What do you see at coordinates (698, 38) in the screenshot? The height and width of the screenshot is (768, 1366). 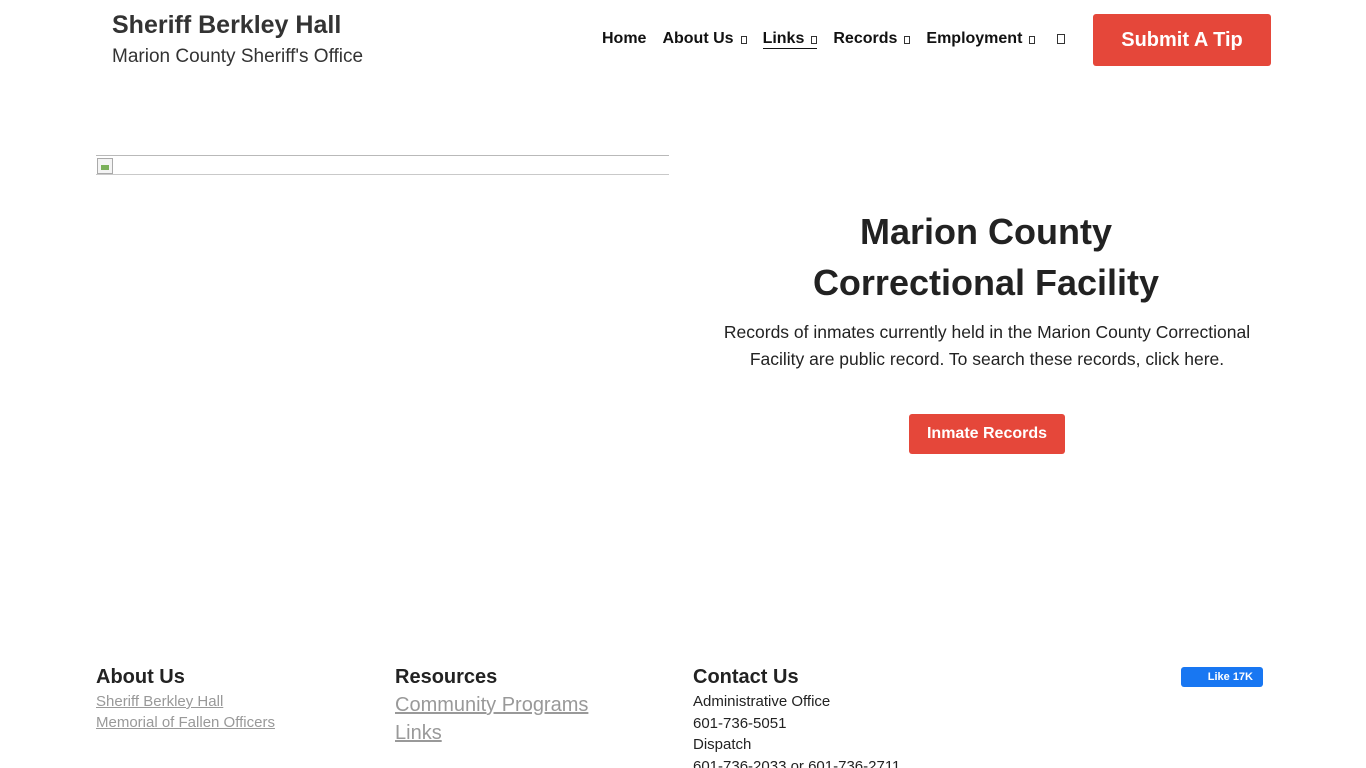 I see `nav-about-us-label: About Us` at bounding box center [698, 38].